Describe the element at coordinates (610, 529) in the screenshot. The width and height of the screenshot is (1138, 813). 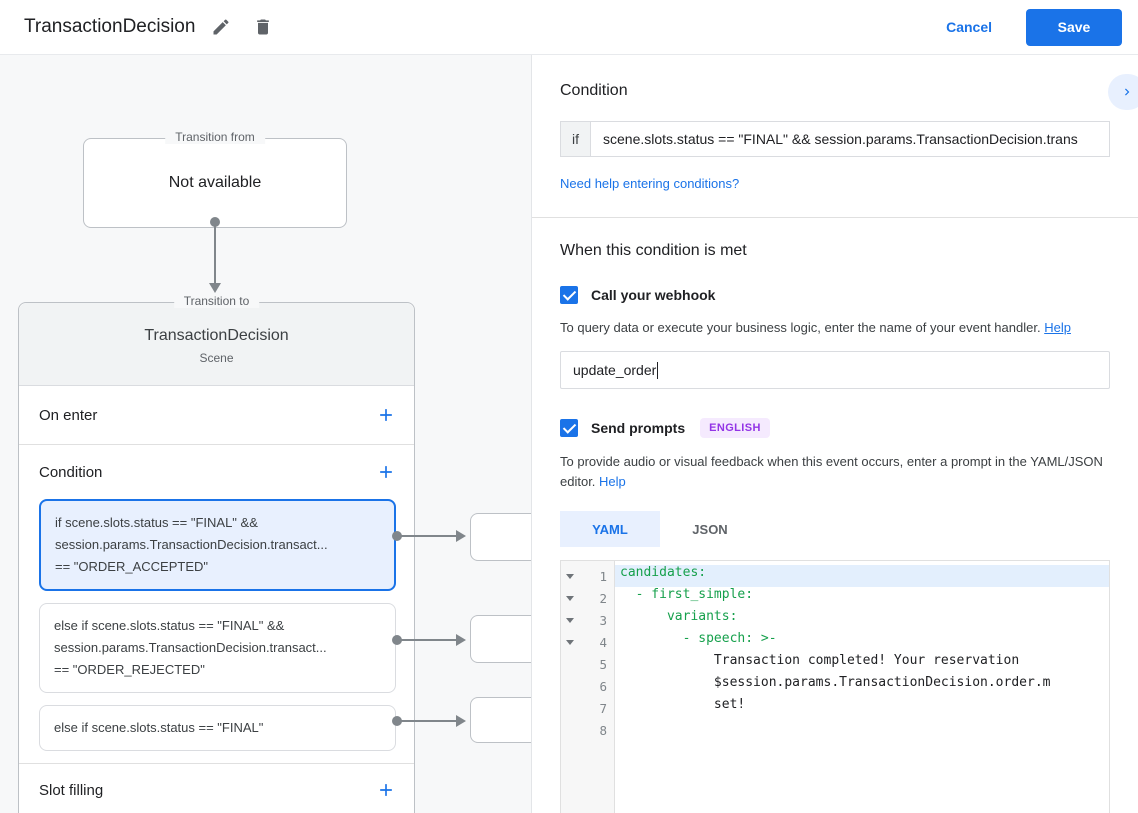
I see `tab-yaml: YAML` at that location.